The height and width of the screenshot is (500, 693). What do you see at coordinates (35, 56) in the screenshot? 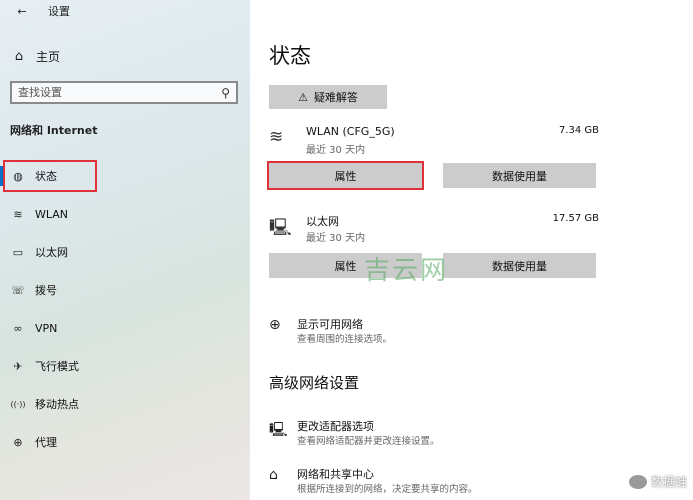
I see `home-link: ⌂ 主页` at bounding box center [35, 56].